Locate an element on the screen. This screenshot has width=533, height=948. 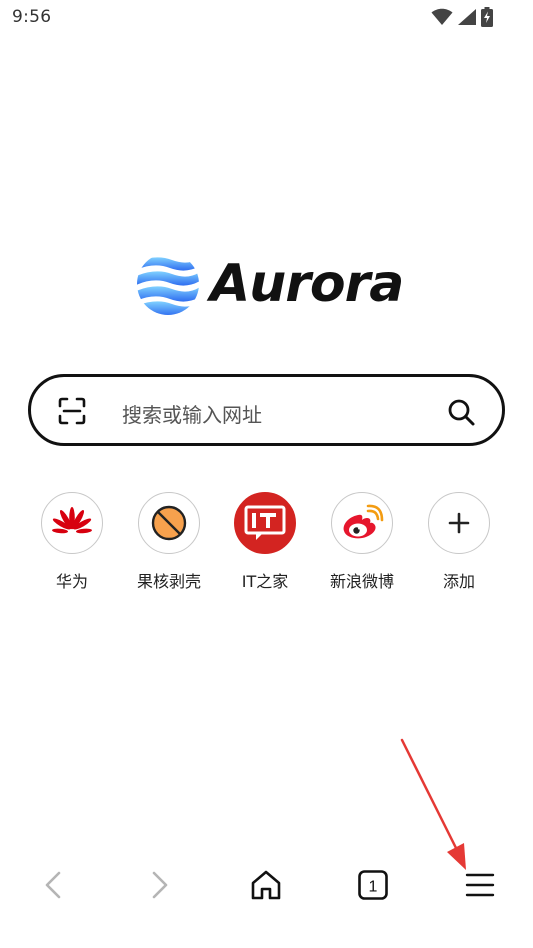
forward-icon is located at coordinates (160, 885).